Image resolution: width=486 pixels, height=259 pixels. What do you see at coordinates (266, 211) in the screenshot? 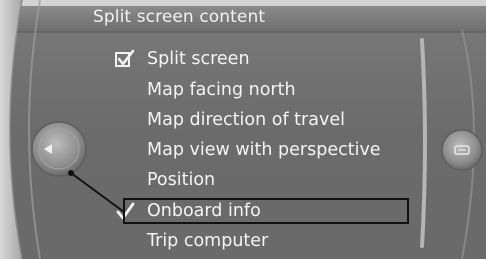
I see `selection-highlight` at bounding box center [266, 211].